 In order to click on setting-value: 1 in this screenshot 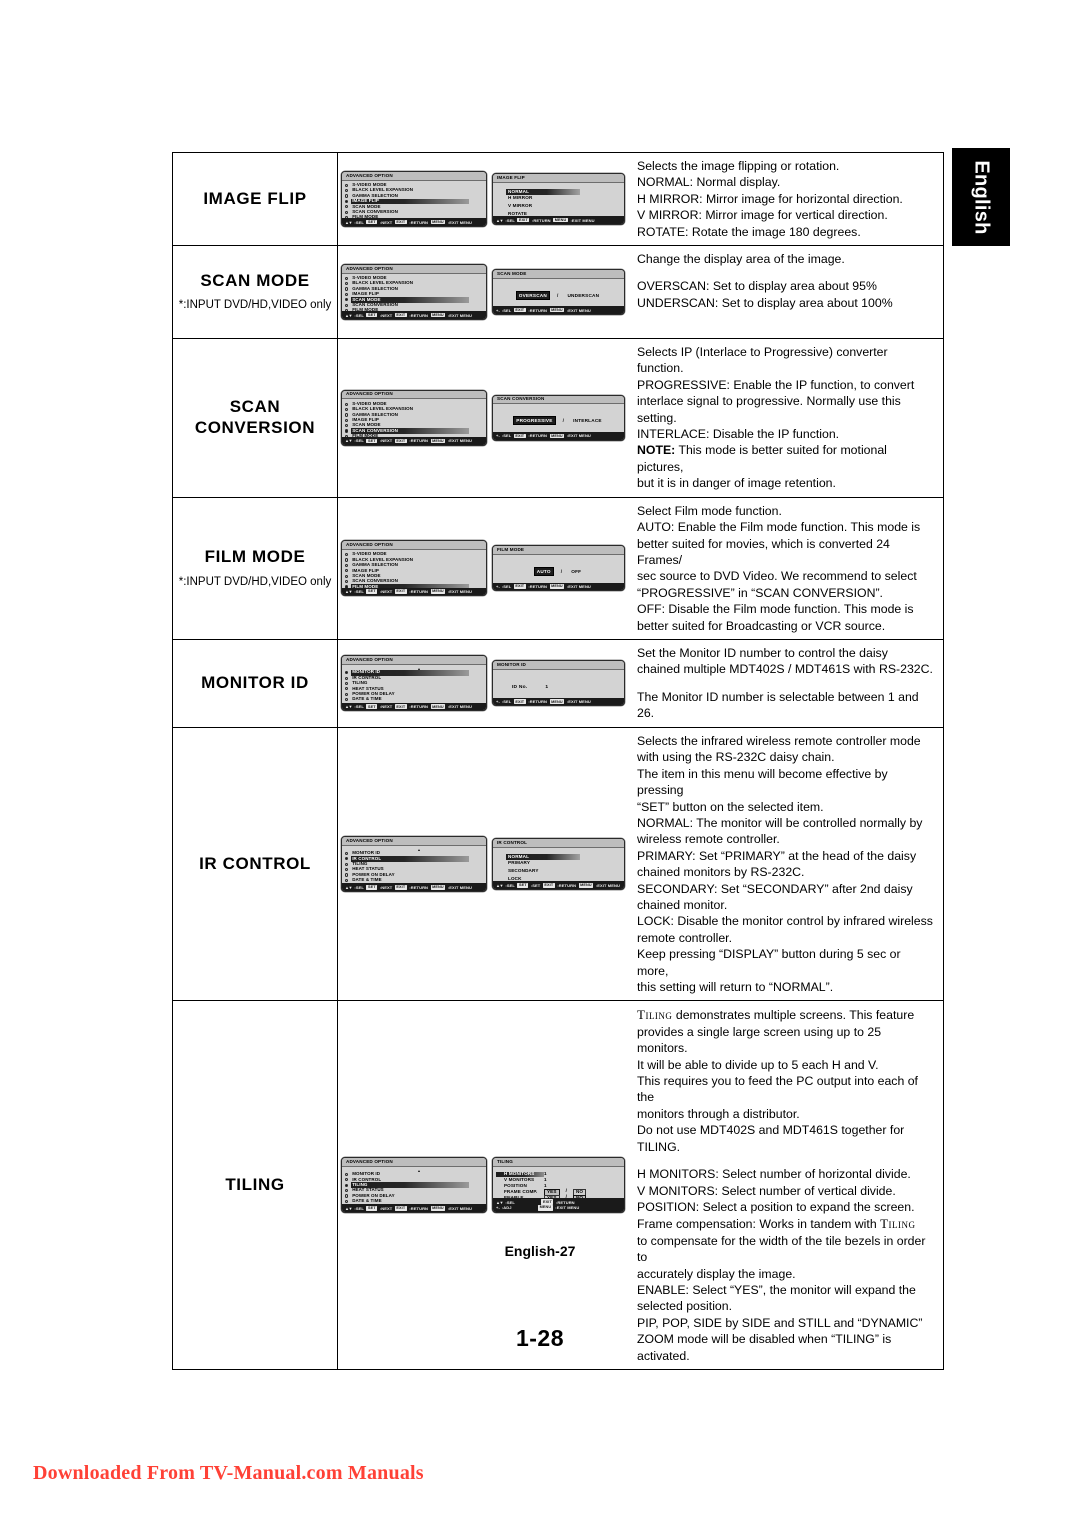, I will do `click(545, 1180)`.